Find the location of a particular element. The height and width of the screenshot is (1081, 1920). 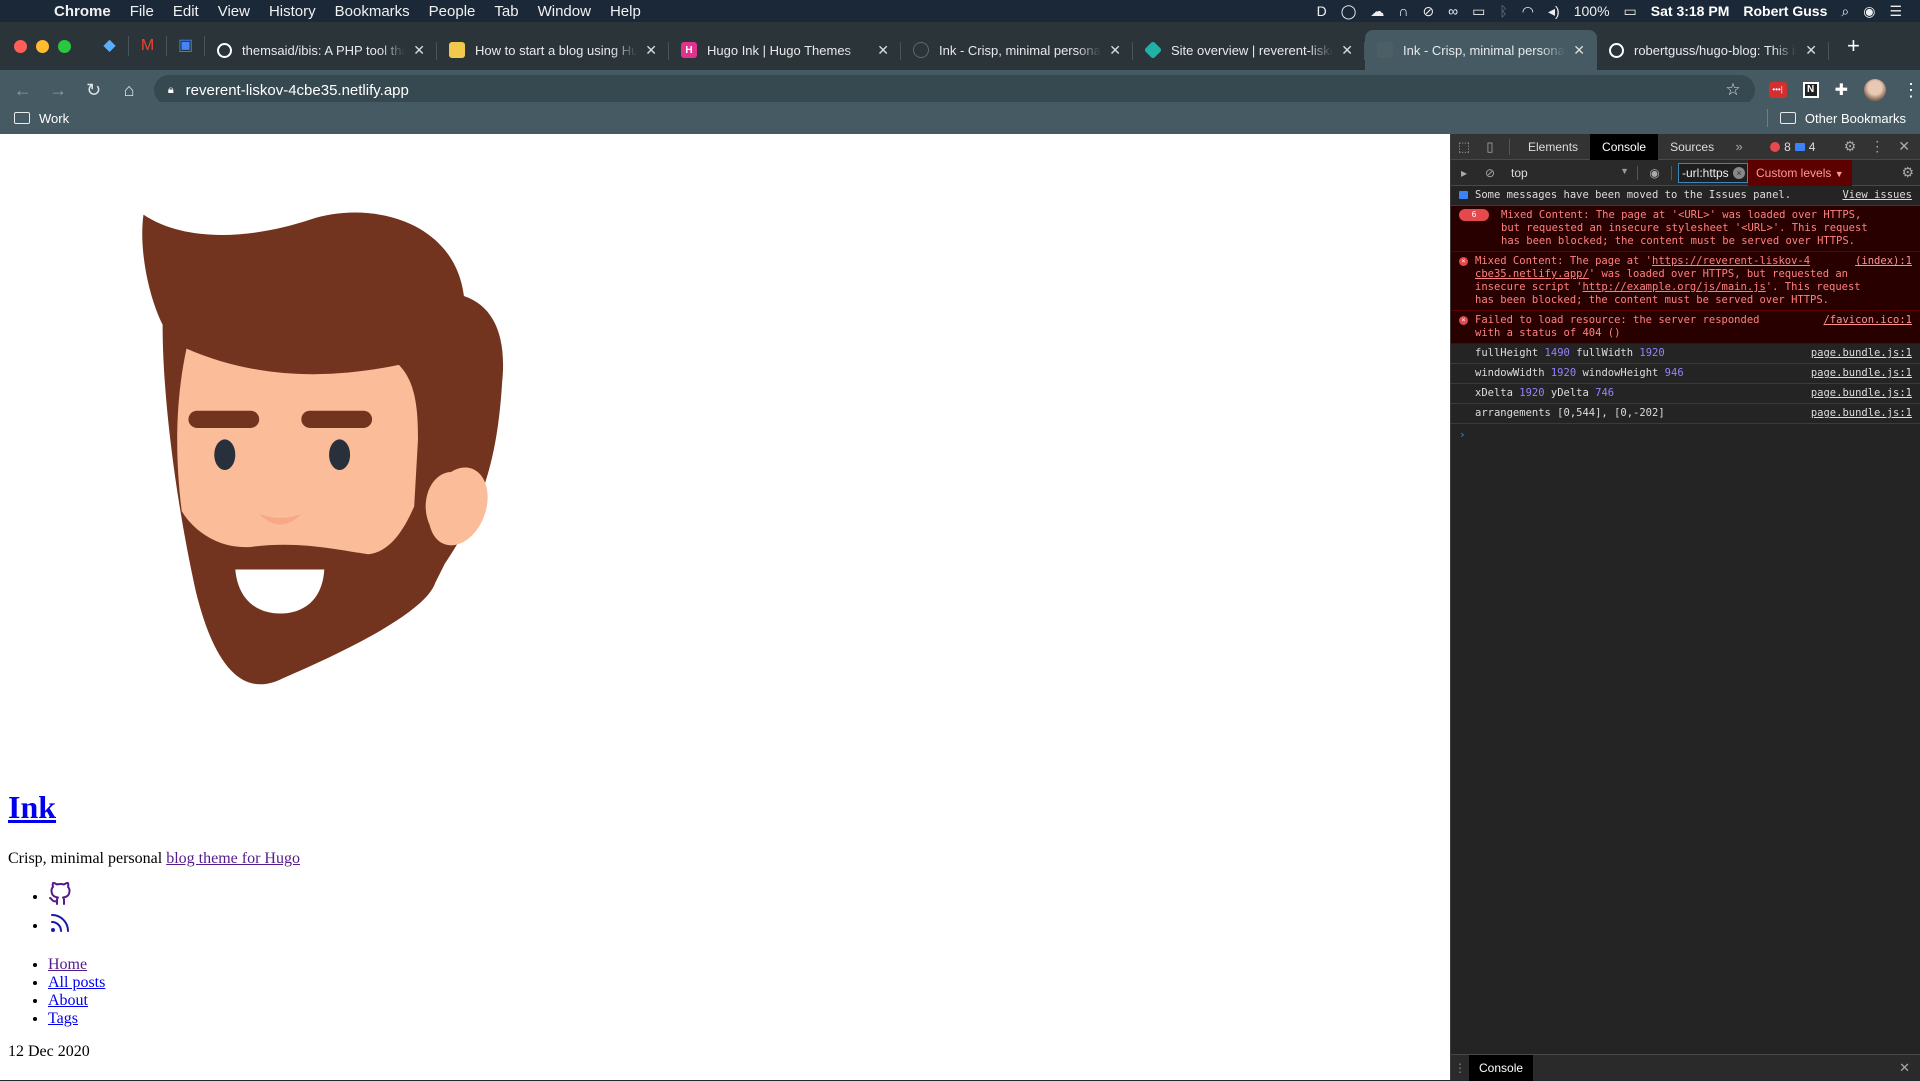

clear-filter-icon: × is located at coordinates (1739, 172).